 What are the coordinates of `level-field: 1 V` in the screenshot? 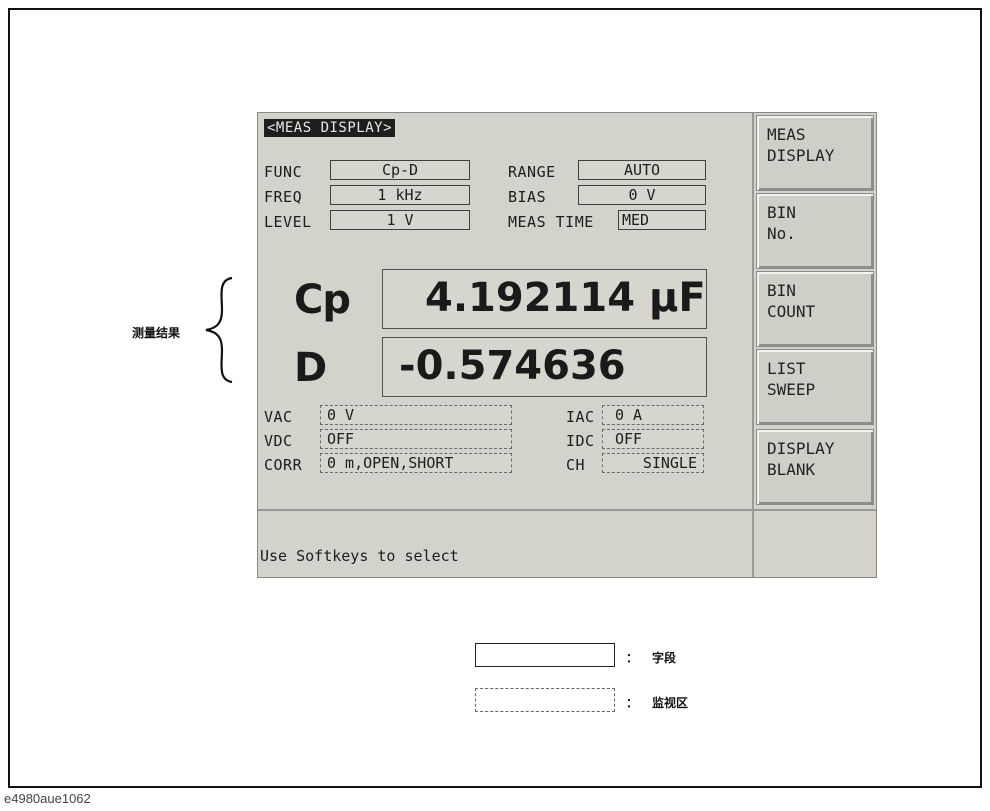 It's located at (400, 220).